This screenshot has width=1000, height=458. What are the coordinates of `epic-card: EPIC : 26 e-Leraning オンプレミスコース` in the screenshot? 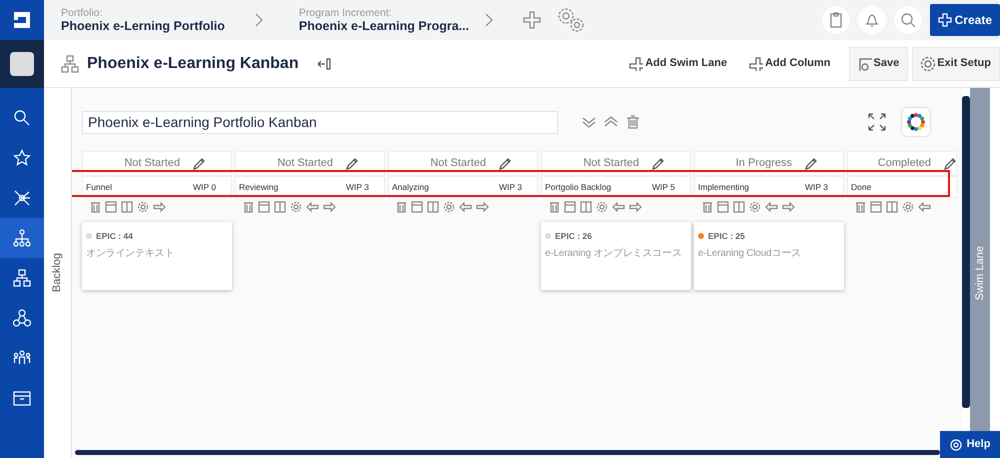 It's located at (616, 256).